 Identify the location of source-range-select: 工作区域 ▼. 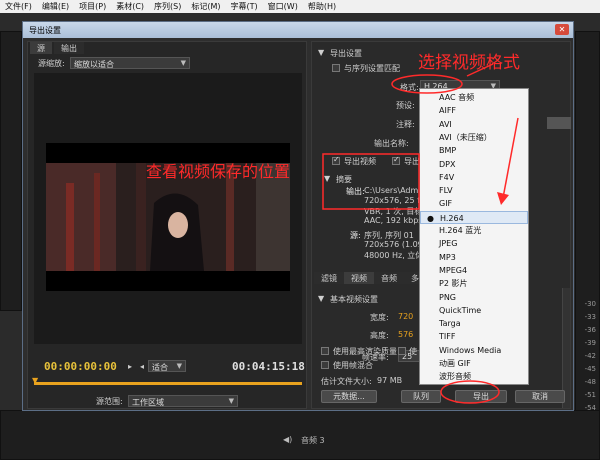
(183, 401).